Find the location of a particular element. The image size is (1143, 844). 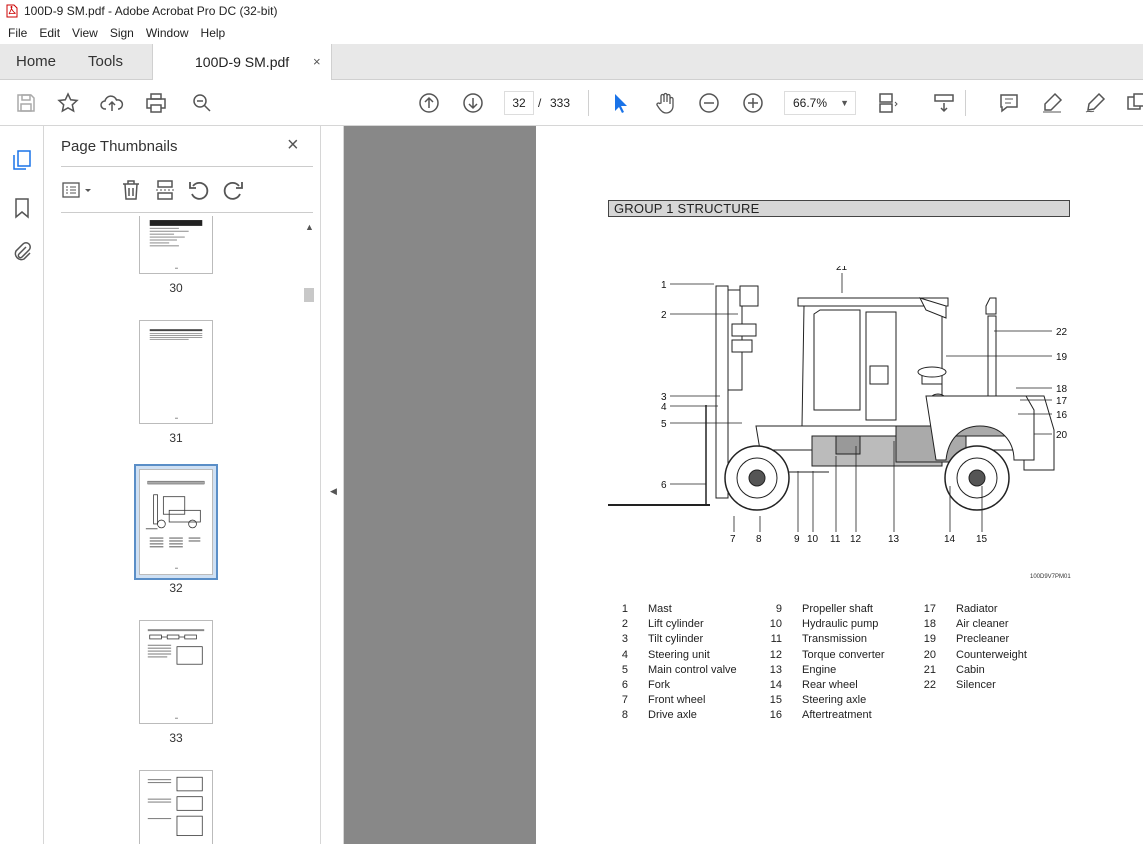

sign-icon is located at coordinates (1095, 103).